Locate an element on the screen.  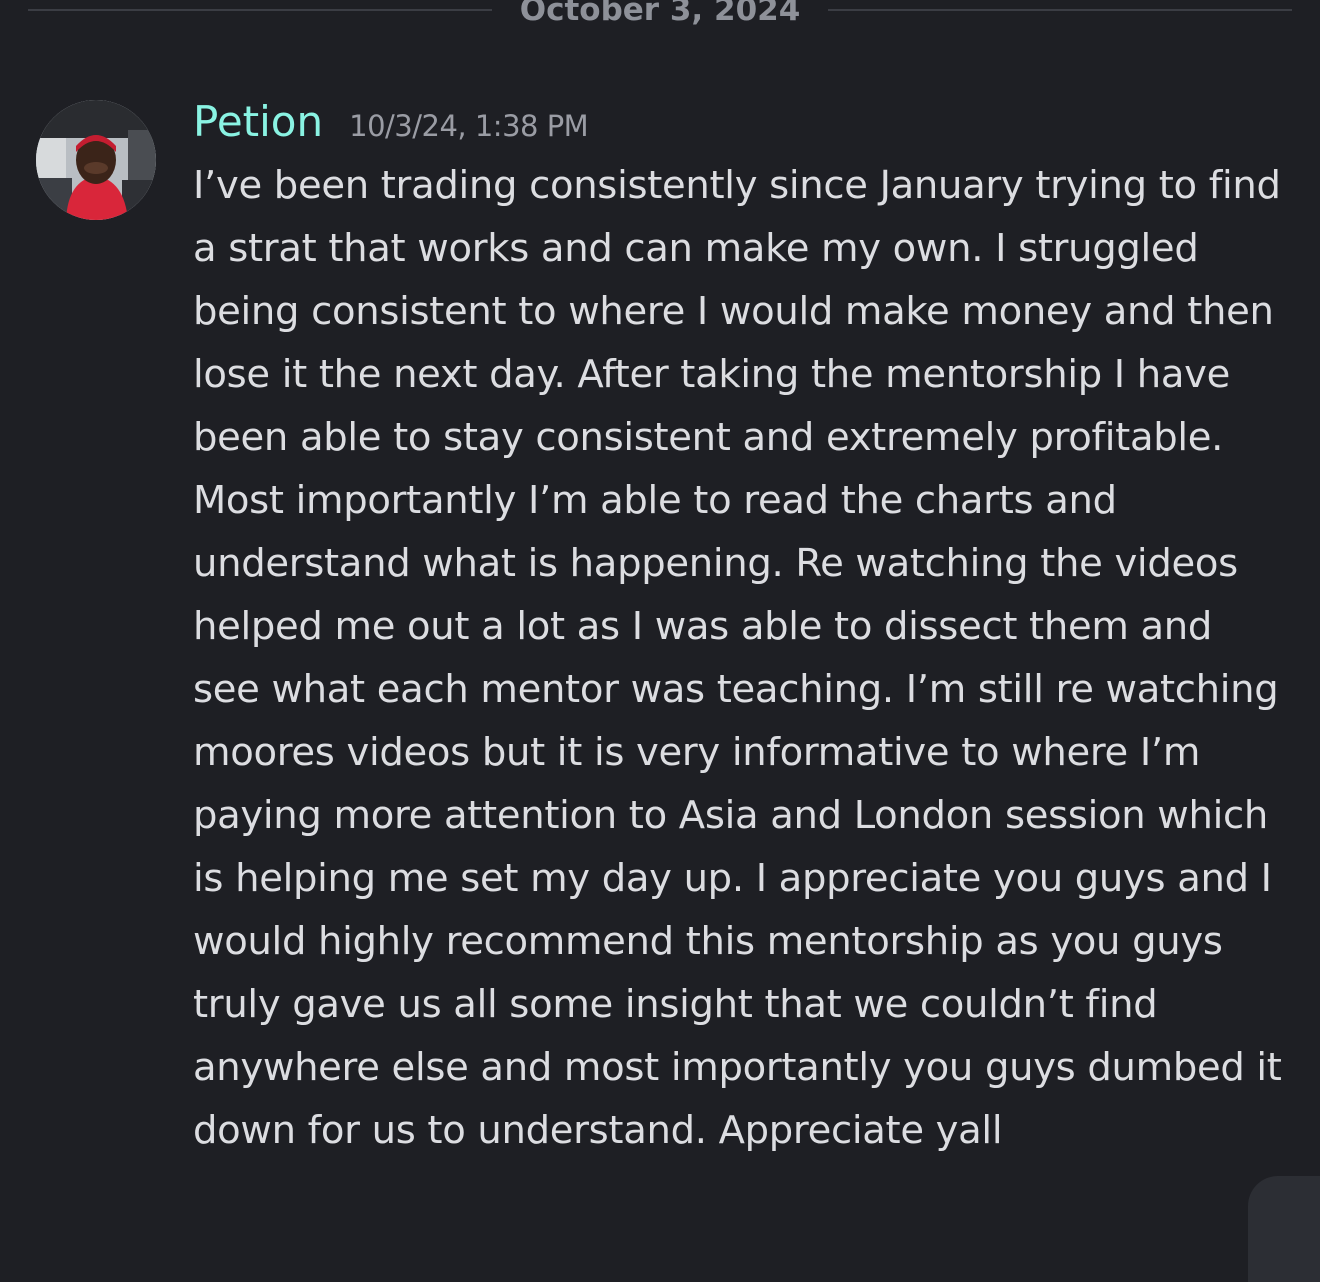
divider-line-left is located at coordinates (260, 10).